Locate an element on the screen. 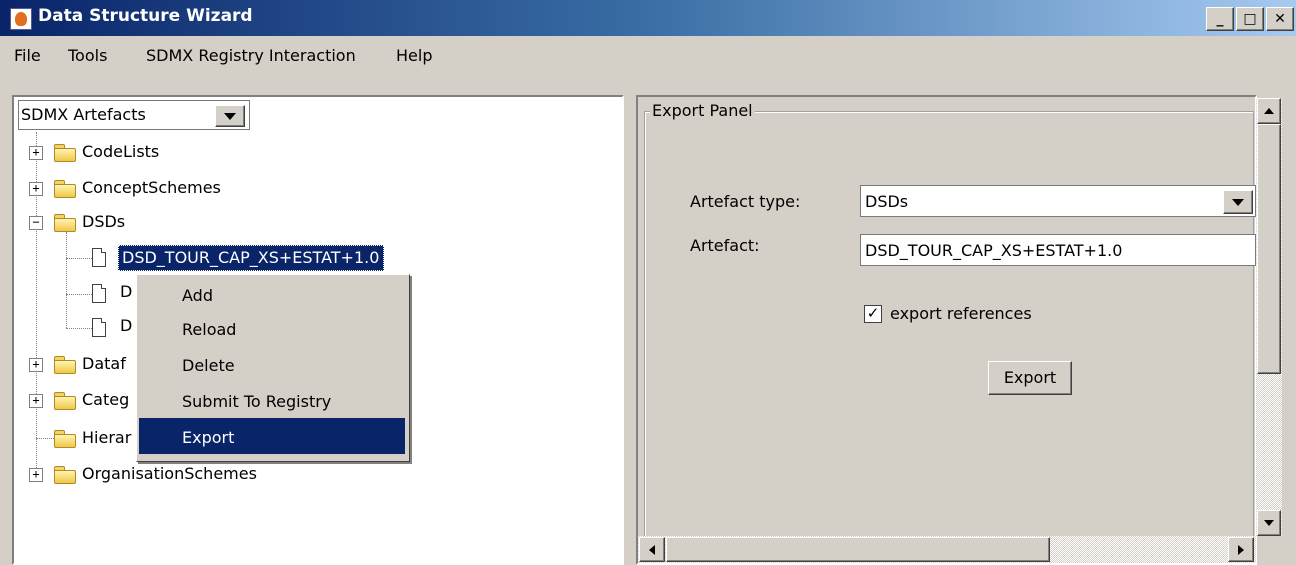 Image resolution: width=1296 pixels, height=565 pixels. context-menu-delete: Delete is located at coordinates (208, 365).